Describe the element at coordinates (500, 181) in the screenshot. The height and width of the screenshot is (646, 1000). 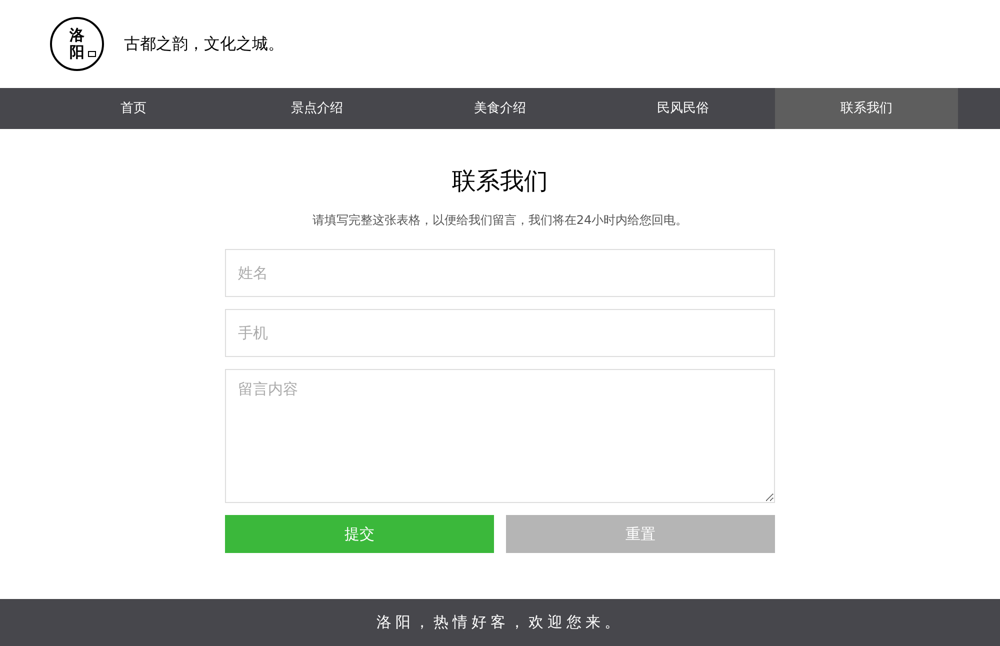
I see `page-title: 联系我们` at that location.